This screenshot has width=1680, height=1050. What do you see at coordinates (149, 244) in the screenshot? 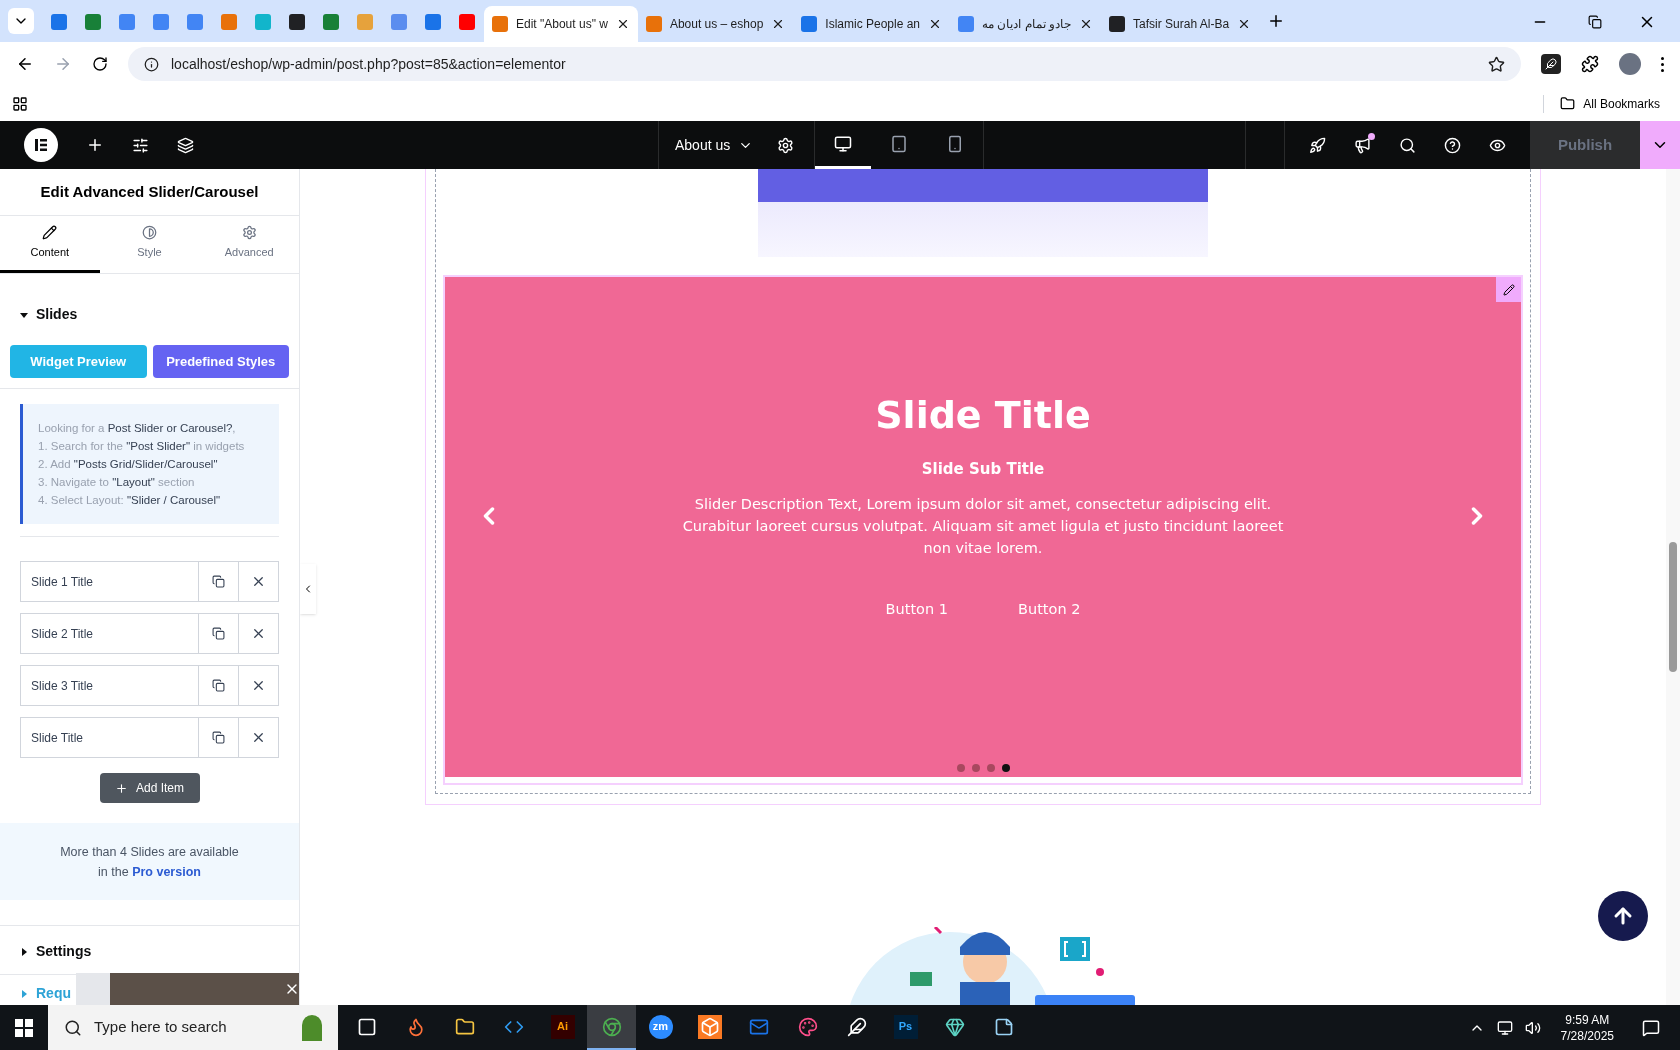
I see `panel-tab: Style` at bounding box center [149, 244].